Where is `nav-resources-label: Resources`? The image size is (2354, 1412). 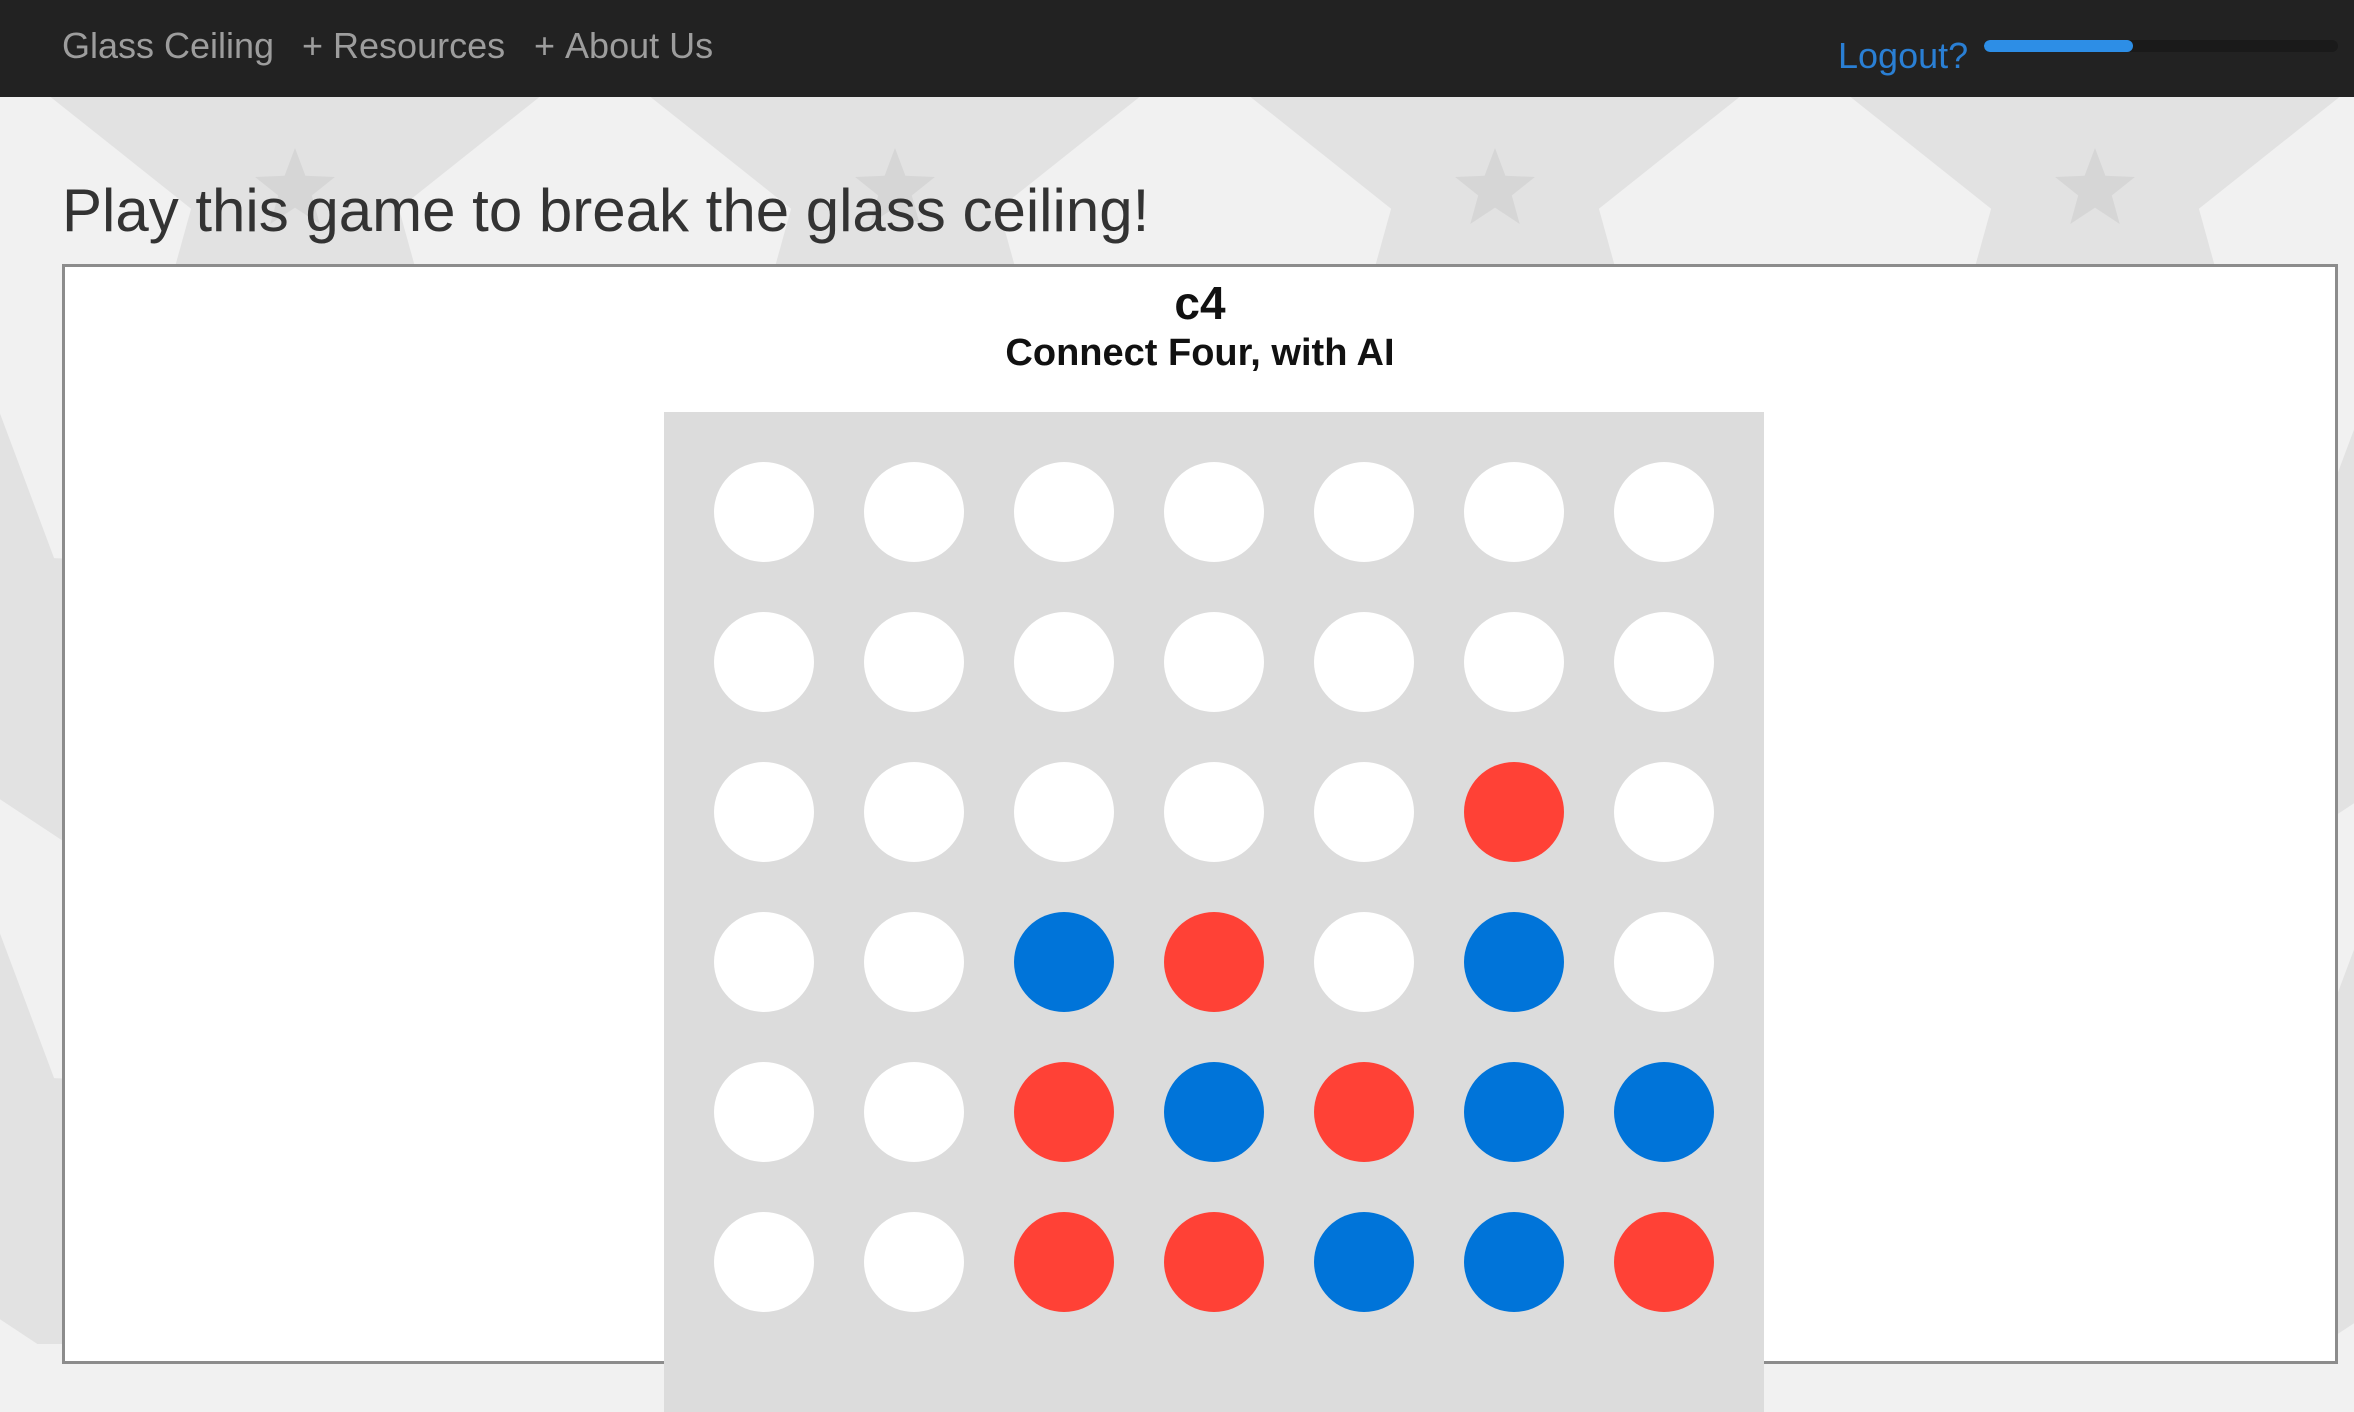 nav-resources-label: Resources is located at coordinates (419, 45).